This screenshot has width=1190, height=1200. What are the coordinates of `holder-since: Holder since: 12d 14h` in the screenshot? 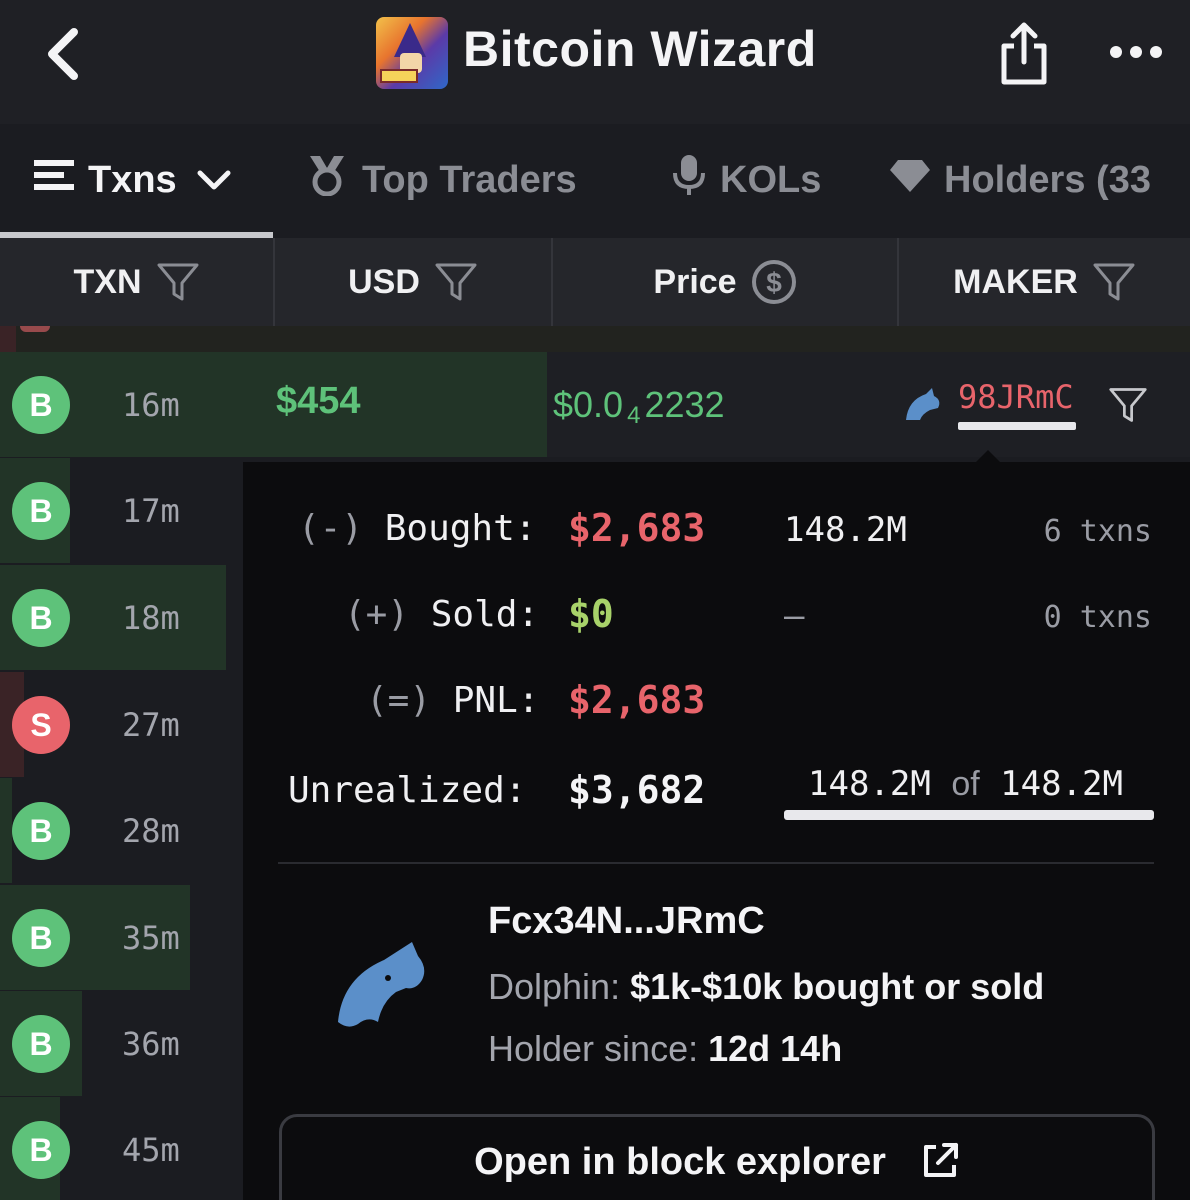 It's located at (665, 1048).